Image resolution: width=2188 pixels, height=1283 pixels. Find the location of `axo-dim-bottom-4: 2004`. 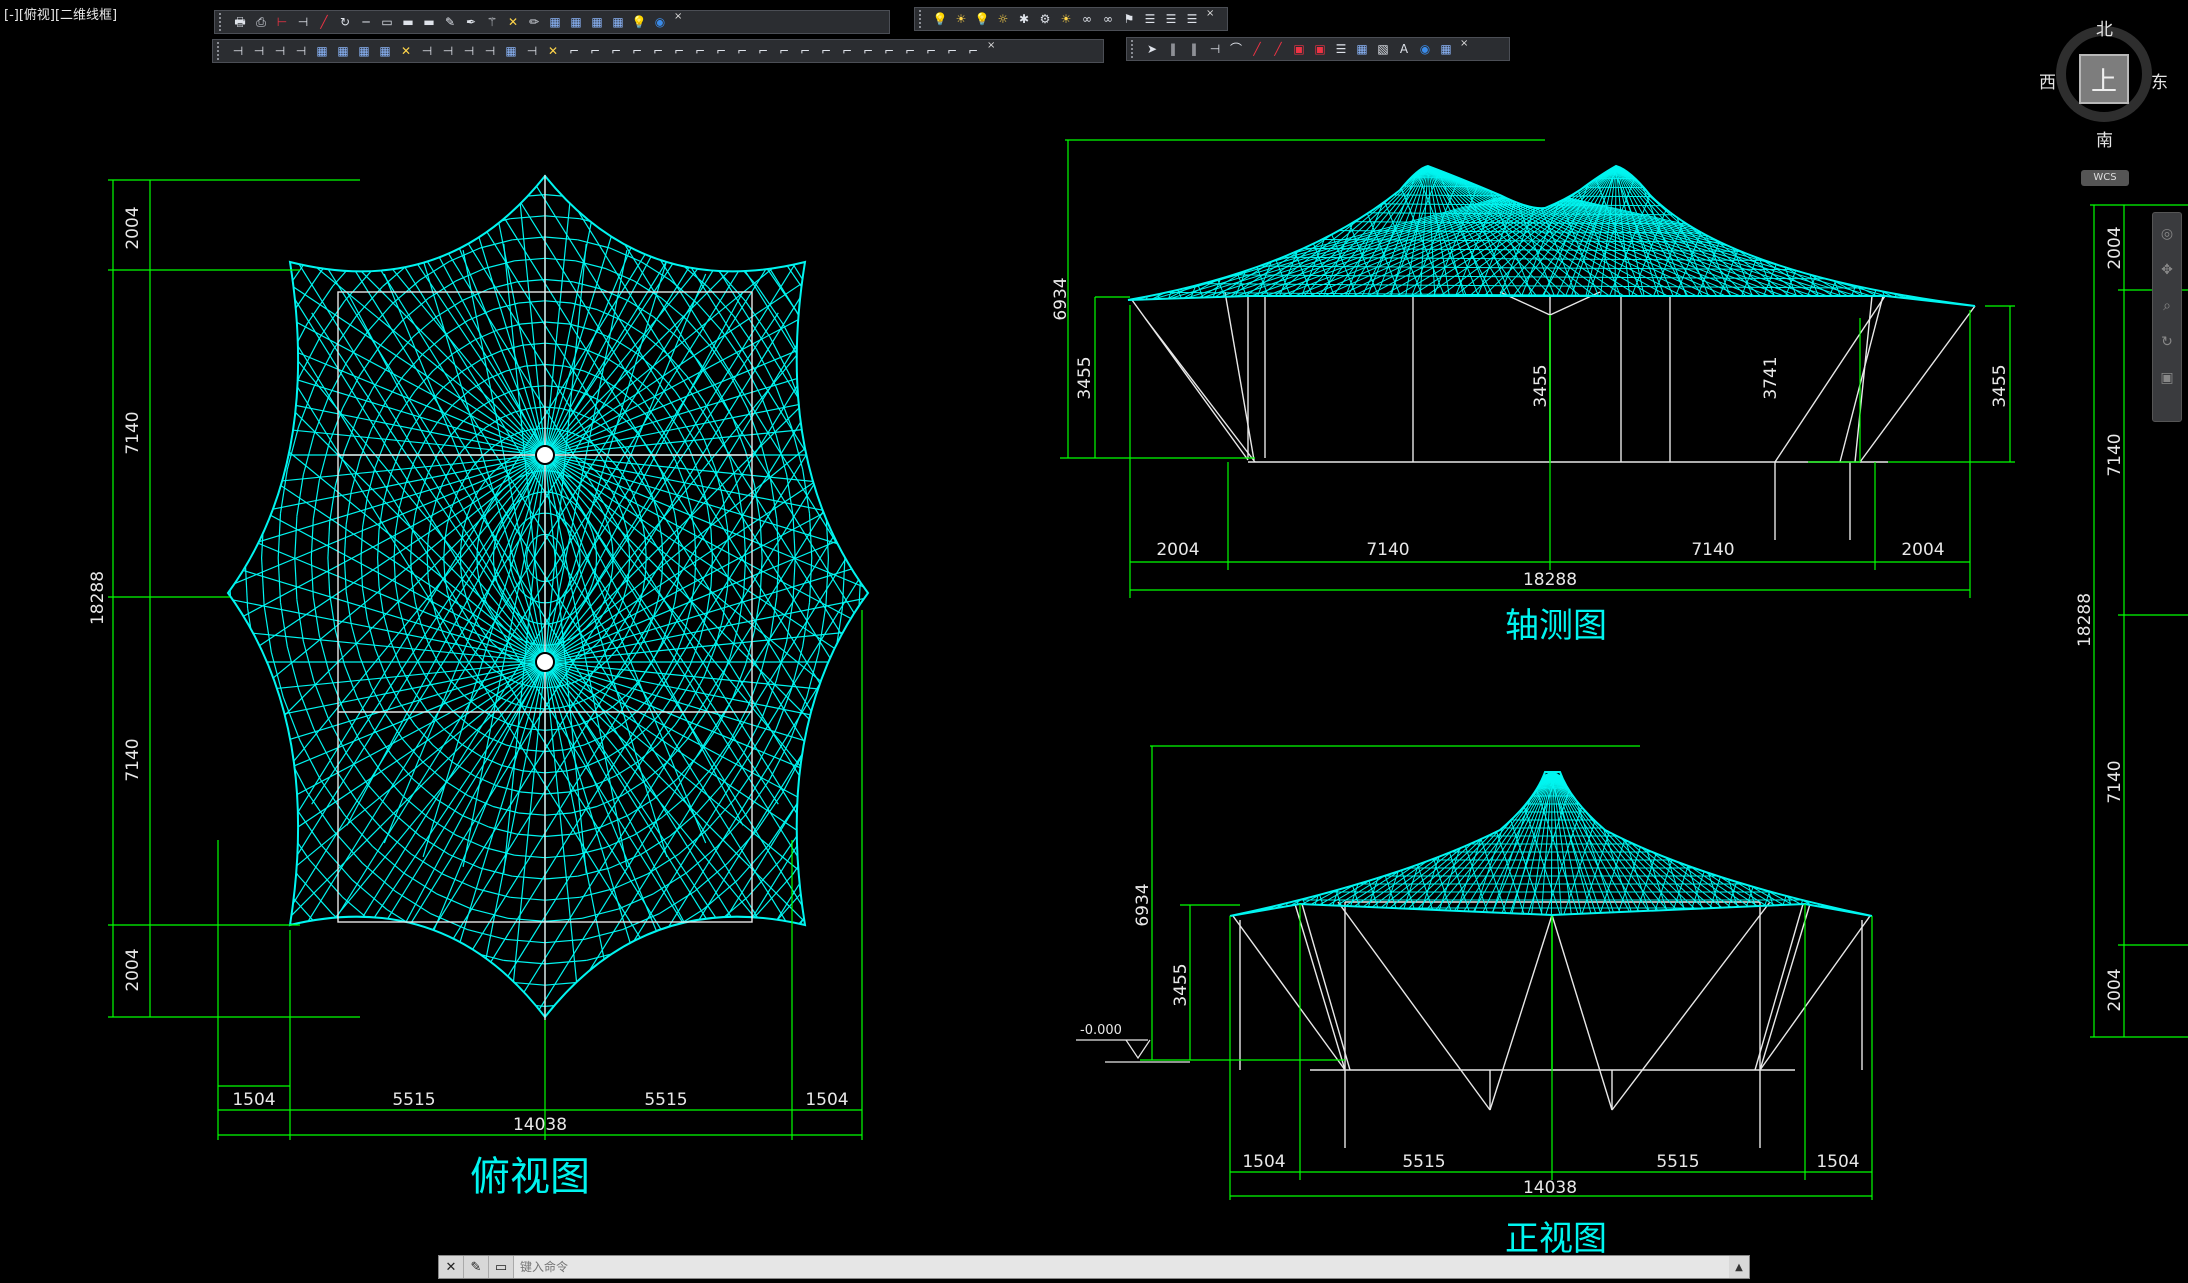

axo-dim-bottom-4: 2004 is located at coordinates (1922, 550).